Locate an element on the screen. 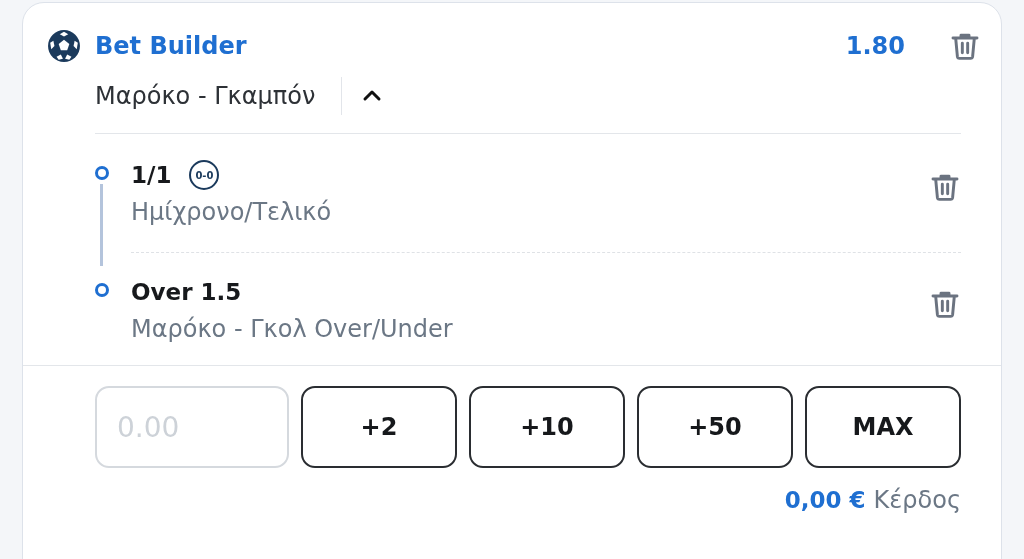 Image resolution: width=1024 pixels, height=559 pixels. selection-name: 1/1 is located at coordinates (151, 175).